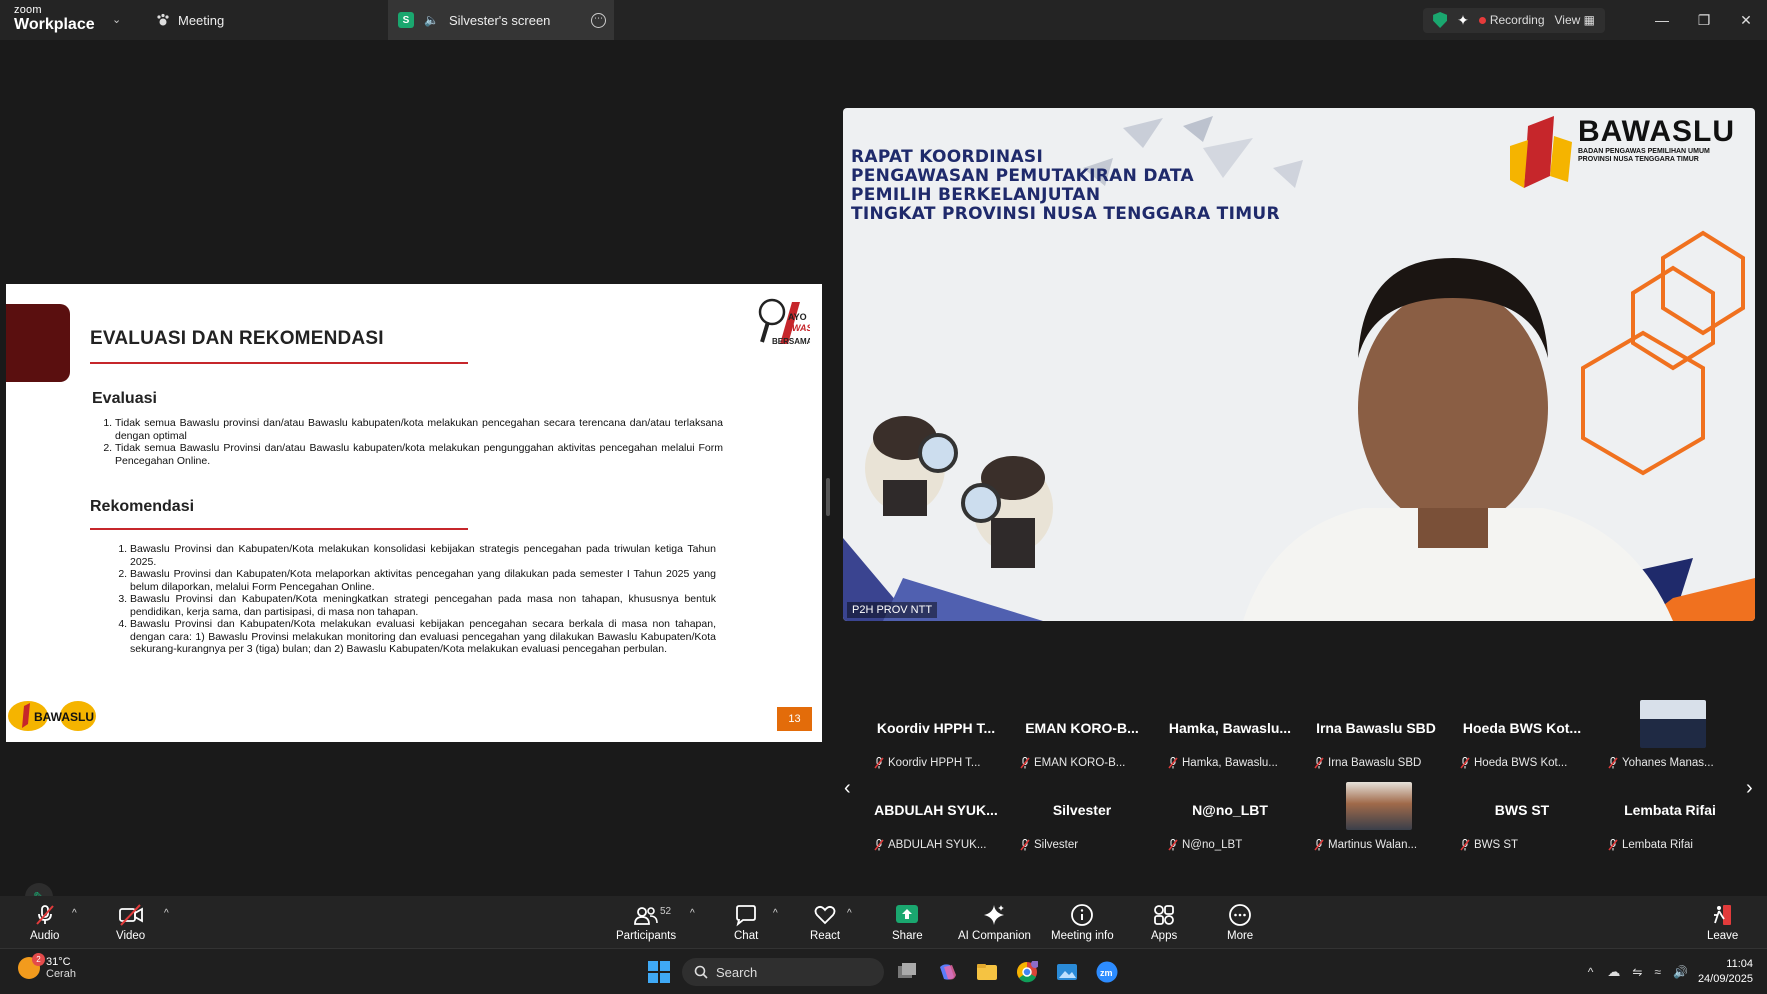  What do you see at coordinates (1511, 20) in the screenshot?
I see `recording-indicator: Recording` at bounding box center [1511, 20].